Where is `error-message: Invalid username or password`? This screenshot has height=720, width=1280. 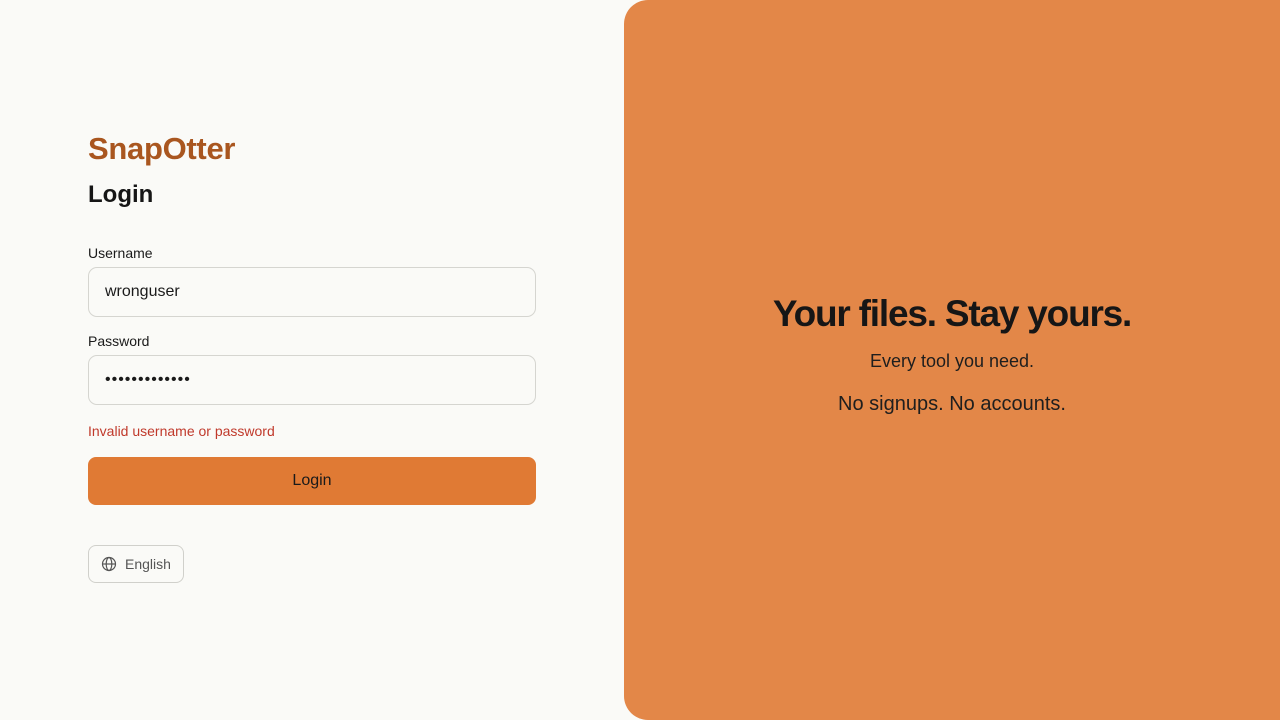
error-message: Invalid username or password is located at coordinates (181, 431).